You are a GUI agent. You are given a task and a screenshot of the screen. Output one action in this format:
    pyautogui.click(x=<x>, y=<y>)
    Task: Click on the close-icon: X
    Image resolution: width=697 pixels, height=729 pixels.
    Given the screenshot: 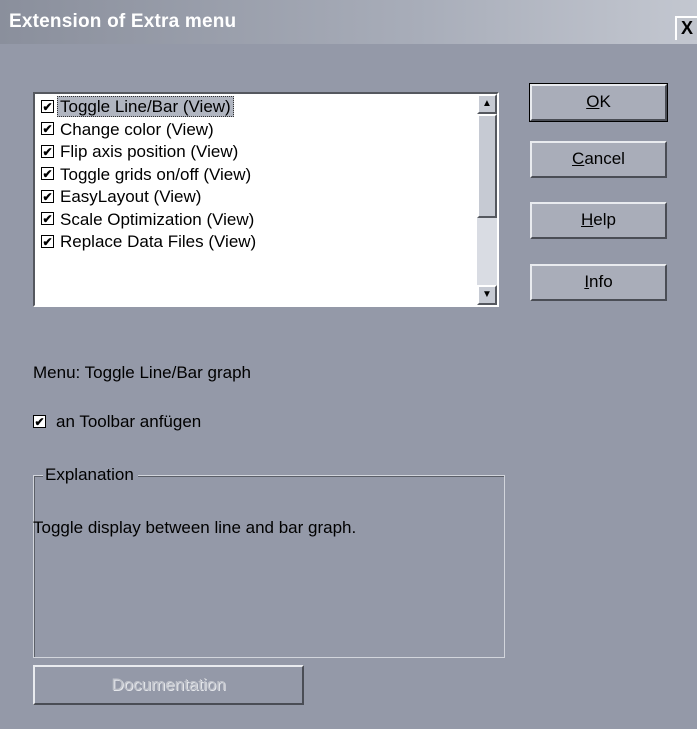 What is the action you would take?
    pyautogui.click(x=686, y=28)
    